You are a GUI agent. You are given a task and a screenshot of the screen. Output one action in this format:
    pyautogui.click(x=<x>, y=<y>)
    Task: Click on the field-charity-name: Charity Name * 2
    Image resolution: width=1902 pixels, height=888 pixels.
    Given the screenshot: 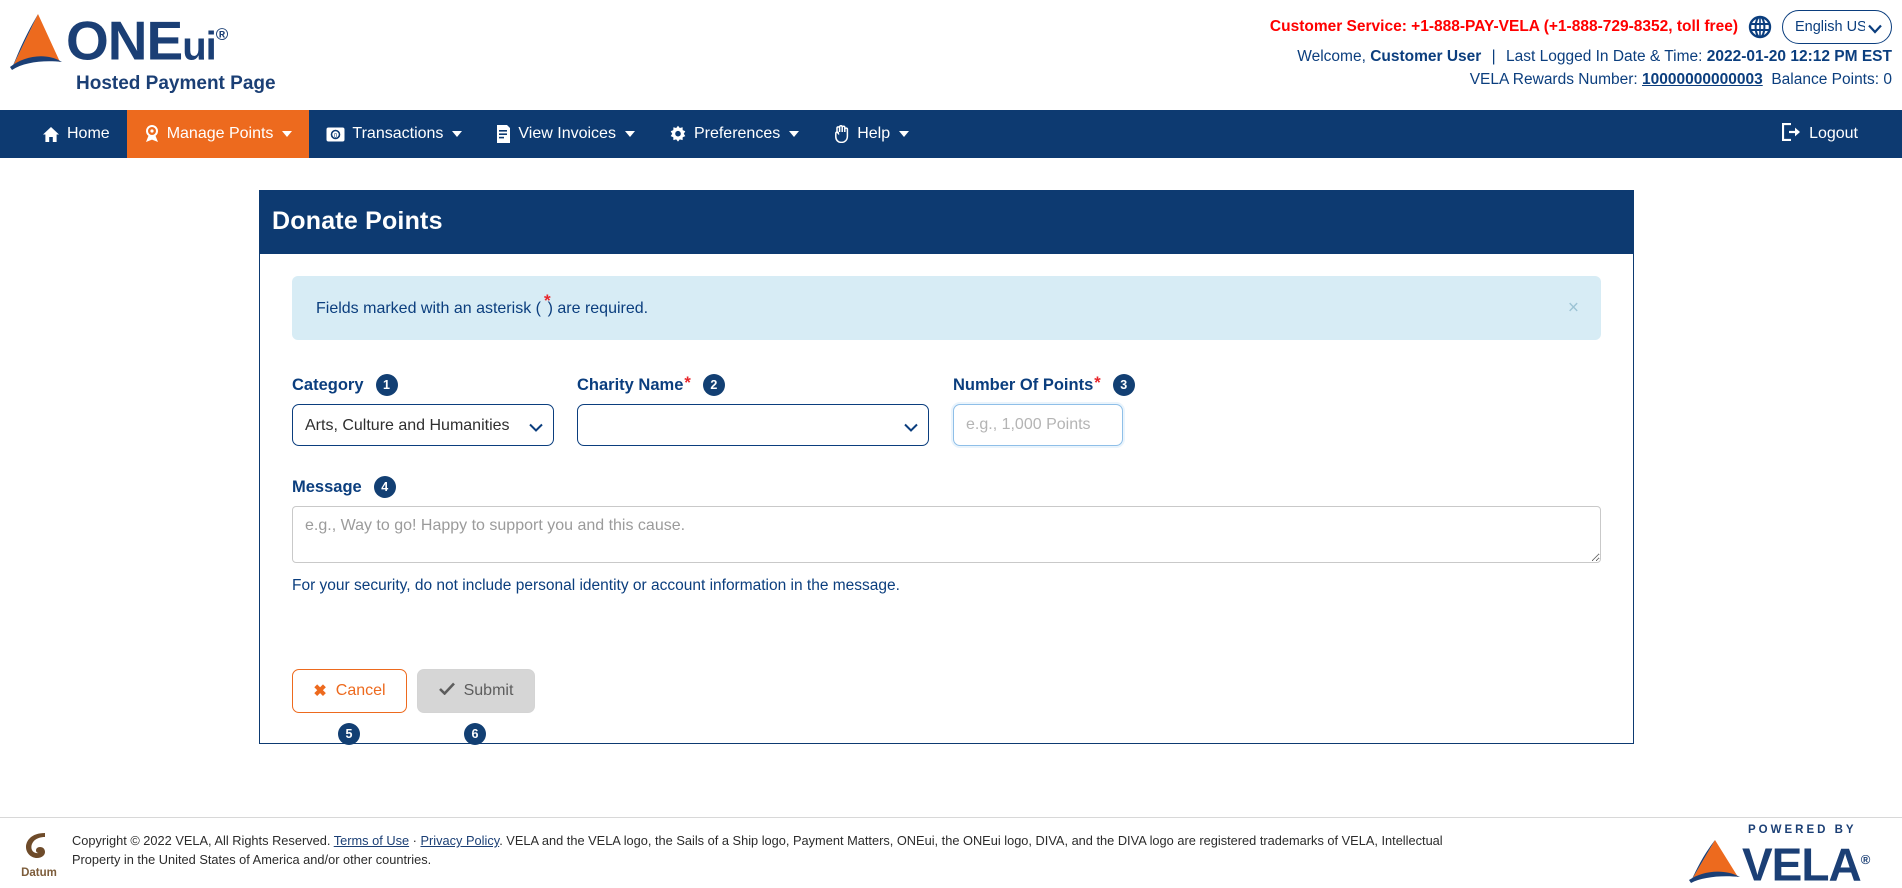 What is the action you would take?
    pyautogui.click(x=753, y=410)
    